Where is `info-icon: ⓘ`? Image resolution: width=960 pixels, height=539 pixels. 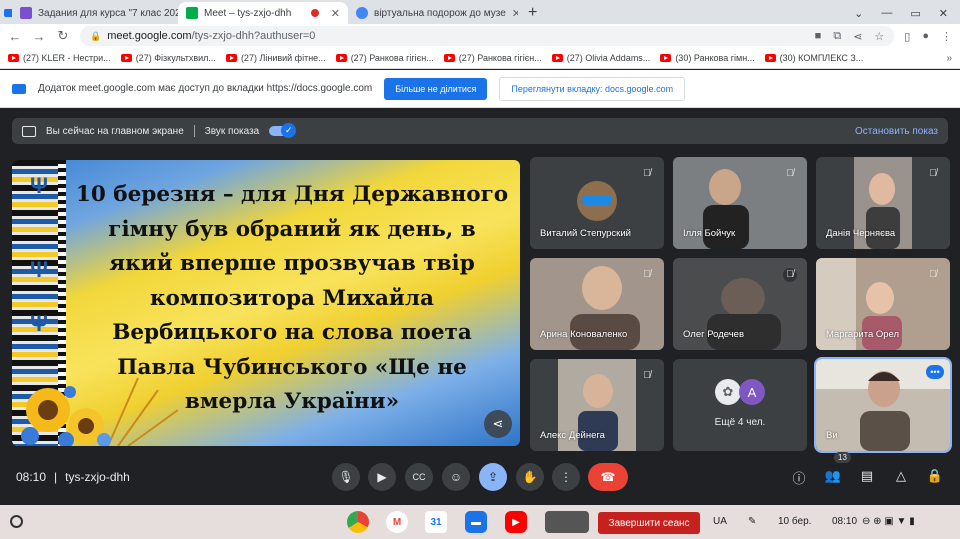 info-icon: ⓘ is located at coordinates (799, 477).